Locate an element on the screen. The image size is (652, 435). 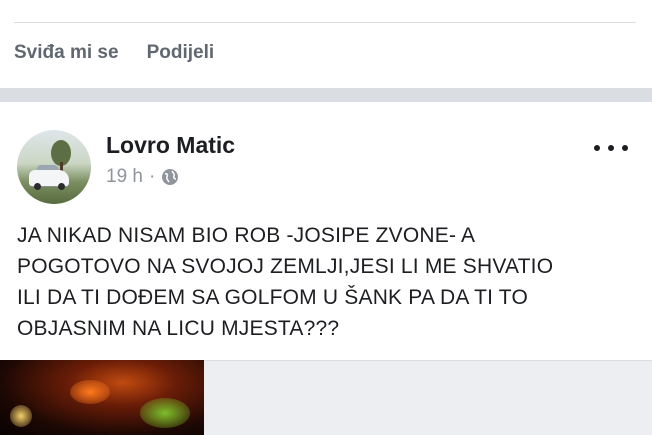
more-options-icon is located at coordinates (611, 148).